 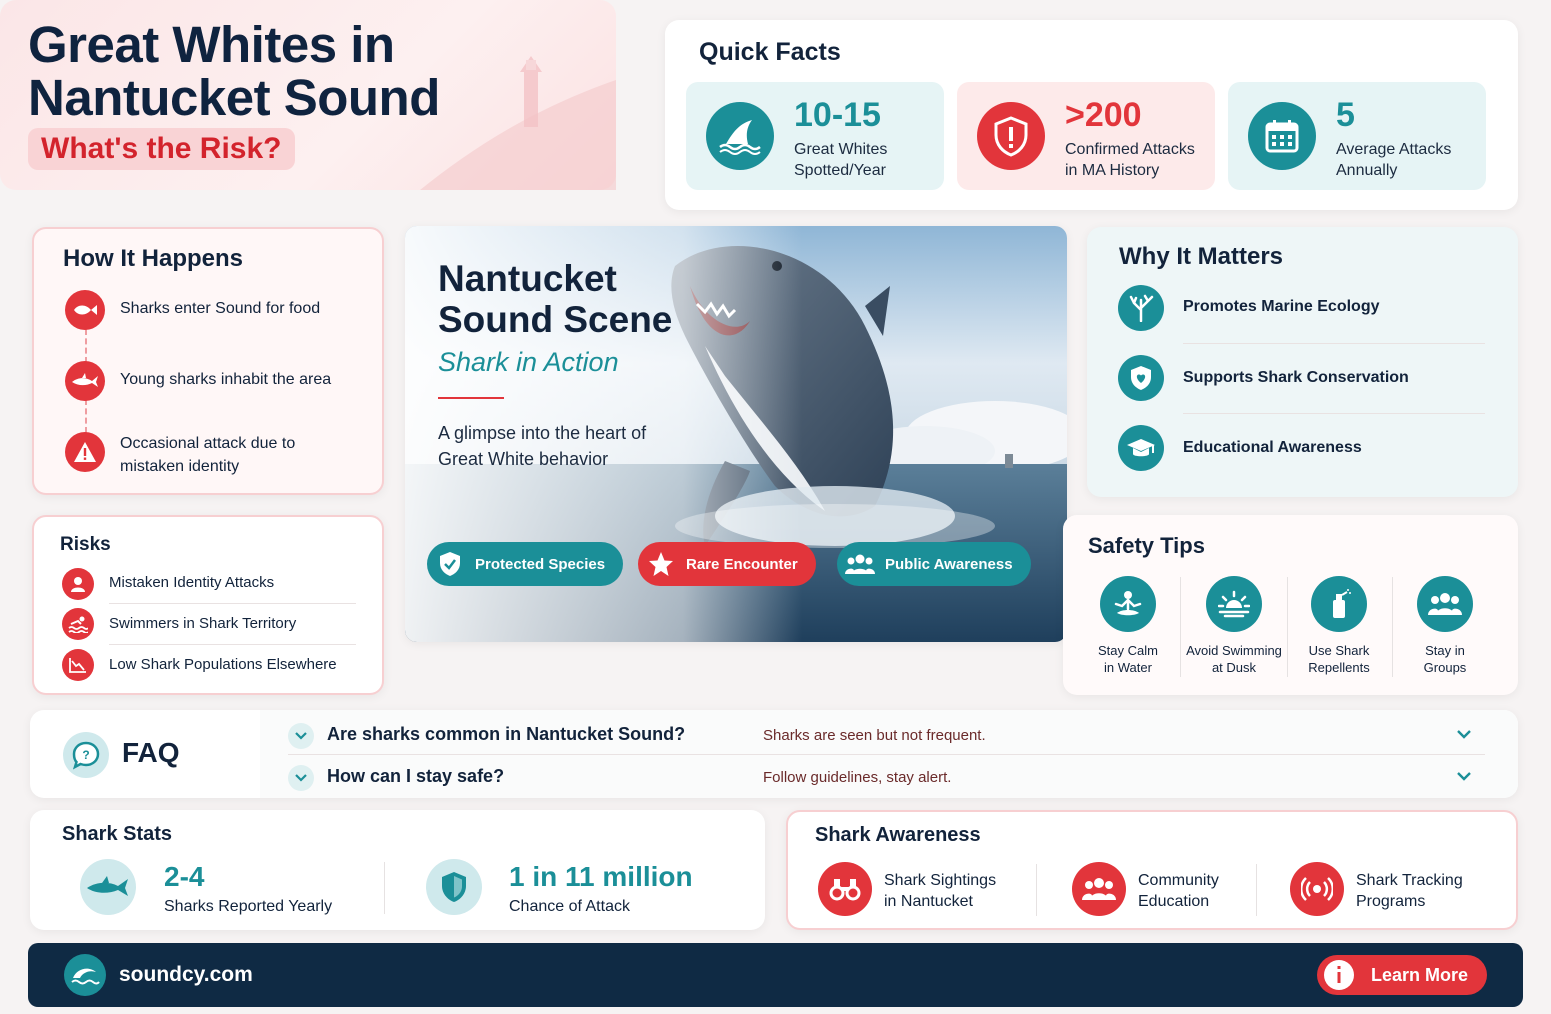 I want to click on why-item-label: Educational Awareness, so click(x=1272, y=447).